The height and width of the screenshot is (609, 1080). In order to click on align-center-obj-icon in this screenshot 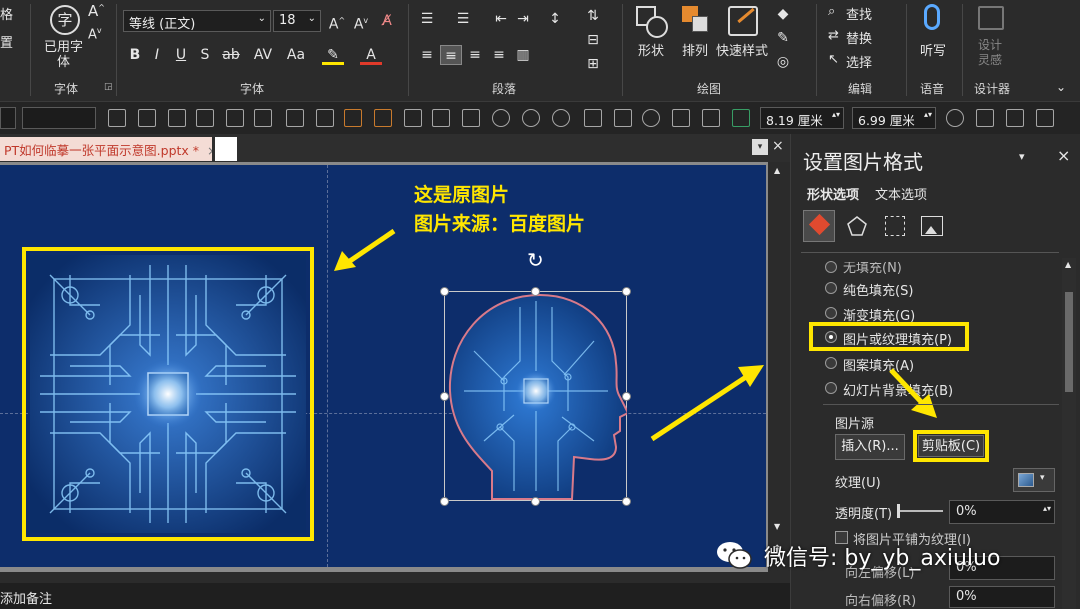, I will do `click(147, 118)`.